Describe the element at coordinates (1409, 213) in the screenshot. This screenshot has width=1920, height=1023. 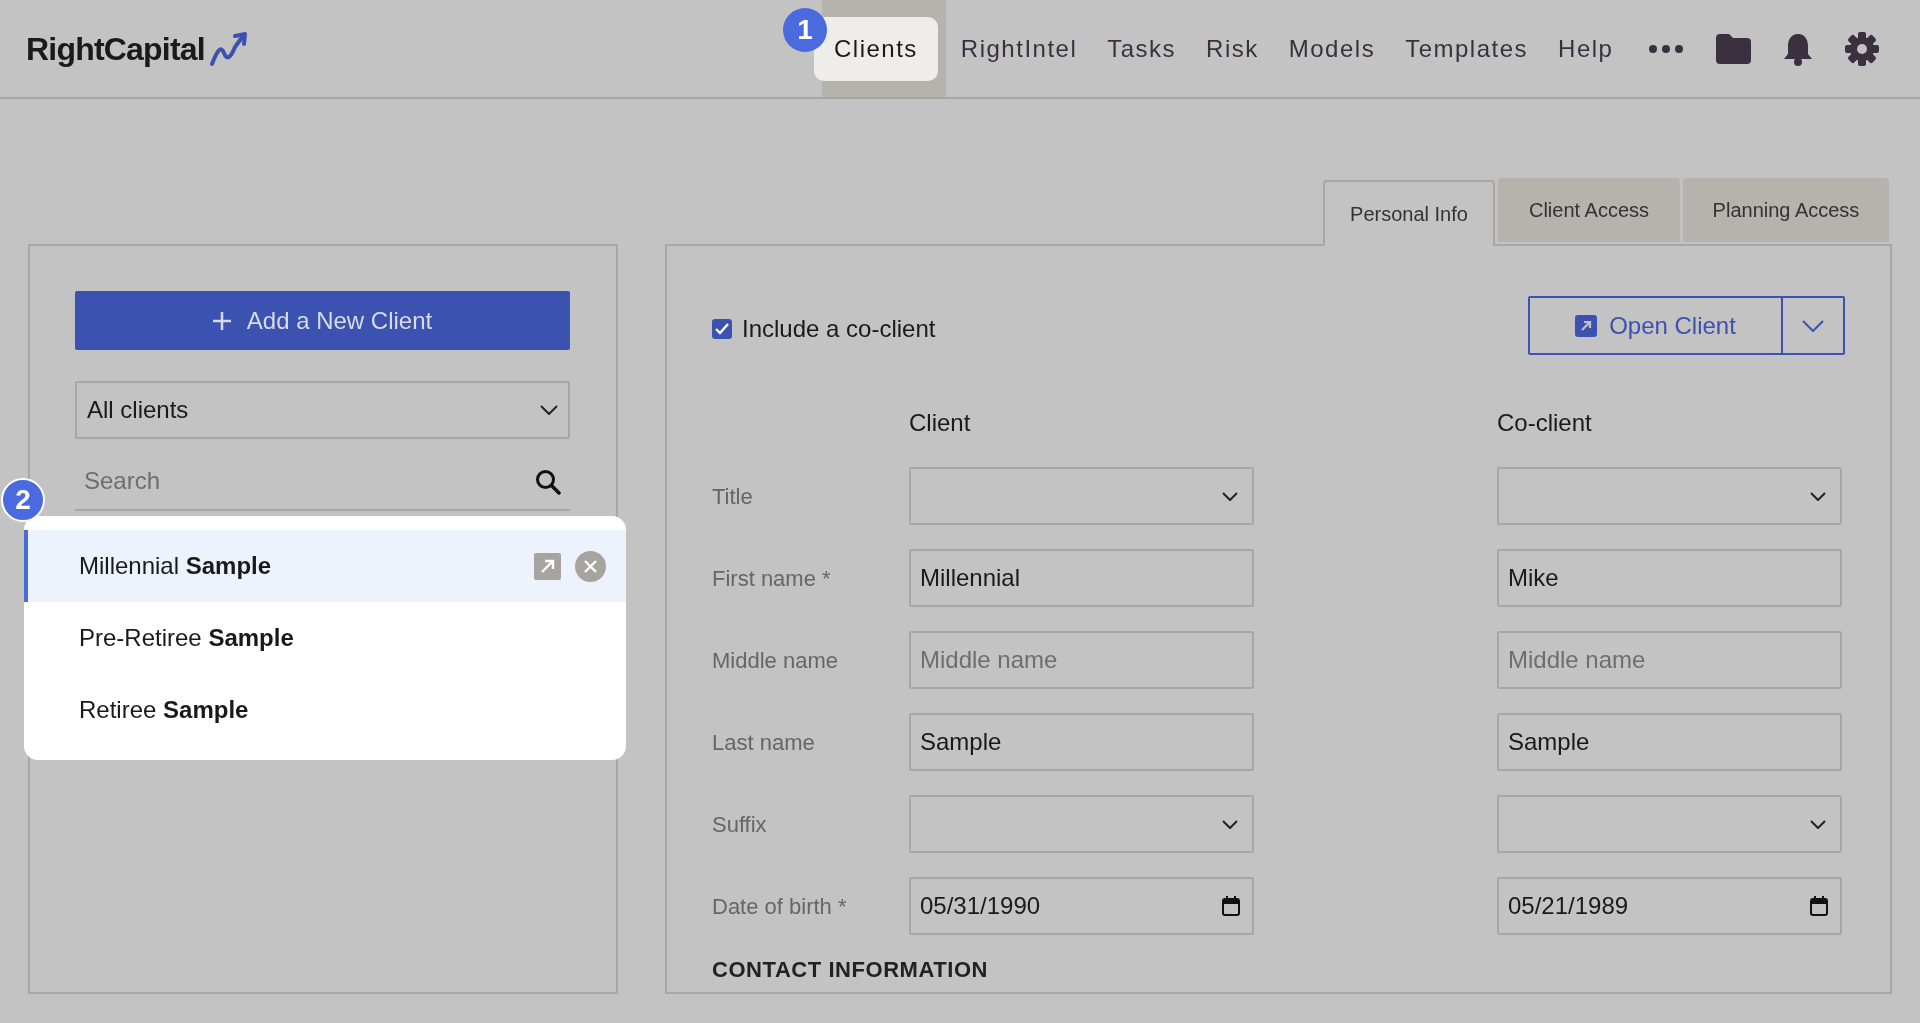
I see `tab: Personal Info` at that location.